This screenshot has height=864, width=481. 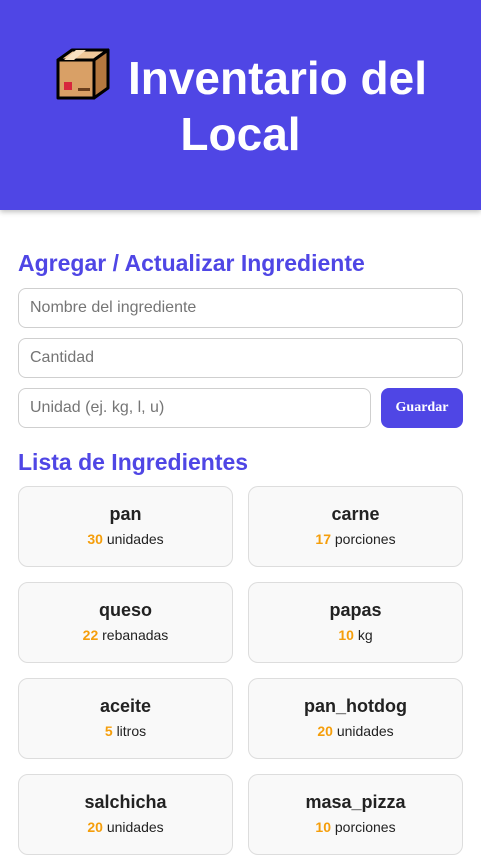 What do you see at coordinates (422, 408) in the screenshot?
I see `save-button: Guardar` at bounding box center [422, 408].